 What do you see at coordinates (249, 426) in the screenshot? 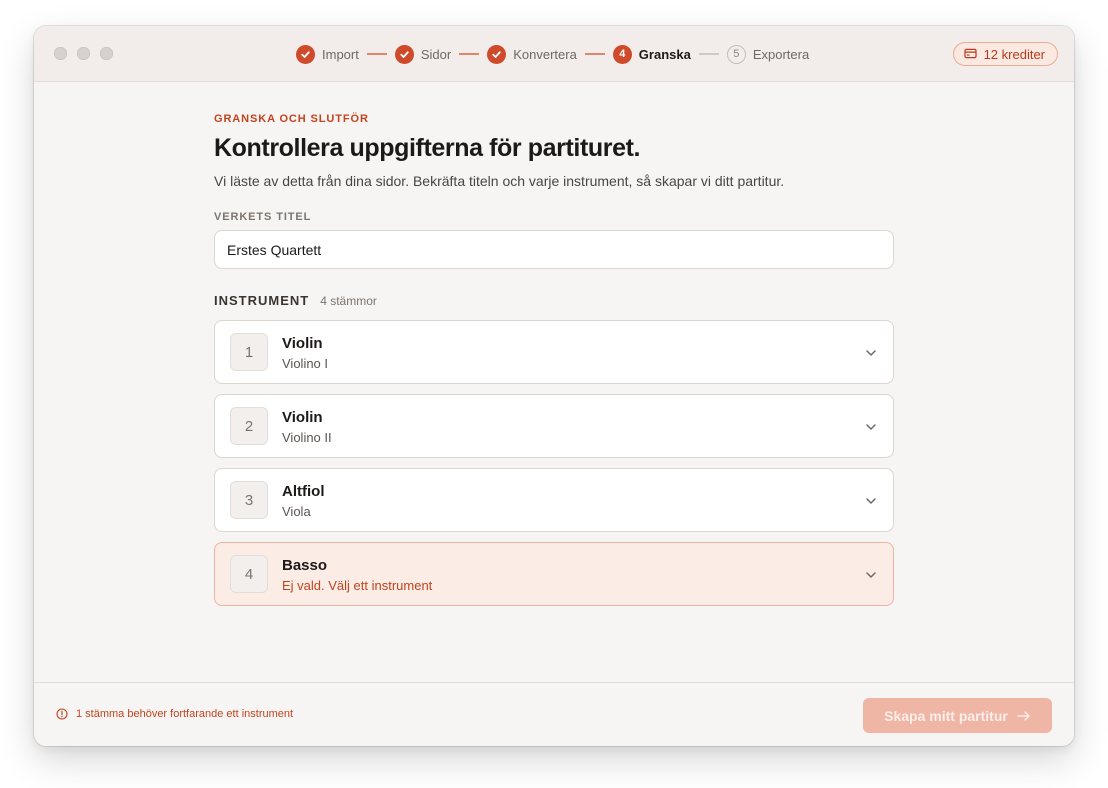
I see `instrument-number: 2` at bounding box center [249, 426].